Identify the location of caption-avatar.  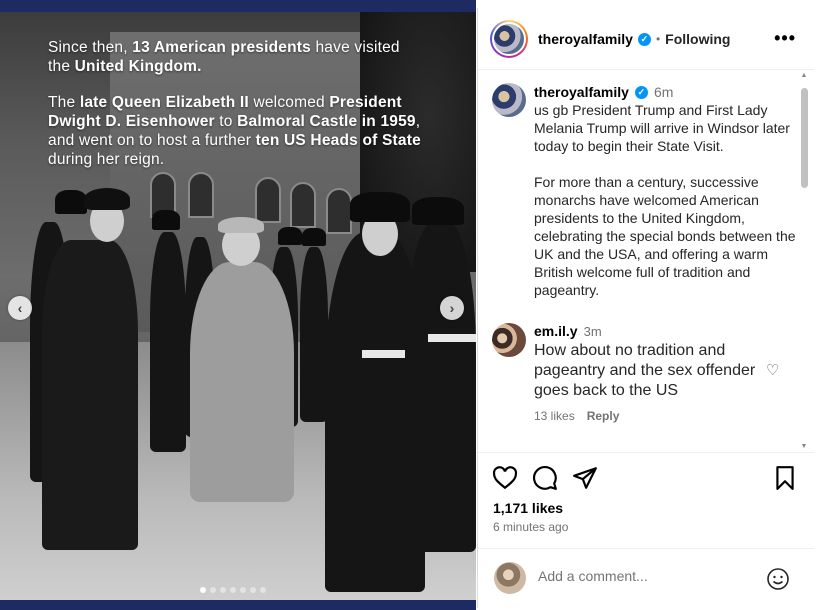
(509, 100).